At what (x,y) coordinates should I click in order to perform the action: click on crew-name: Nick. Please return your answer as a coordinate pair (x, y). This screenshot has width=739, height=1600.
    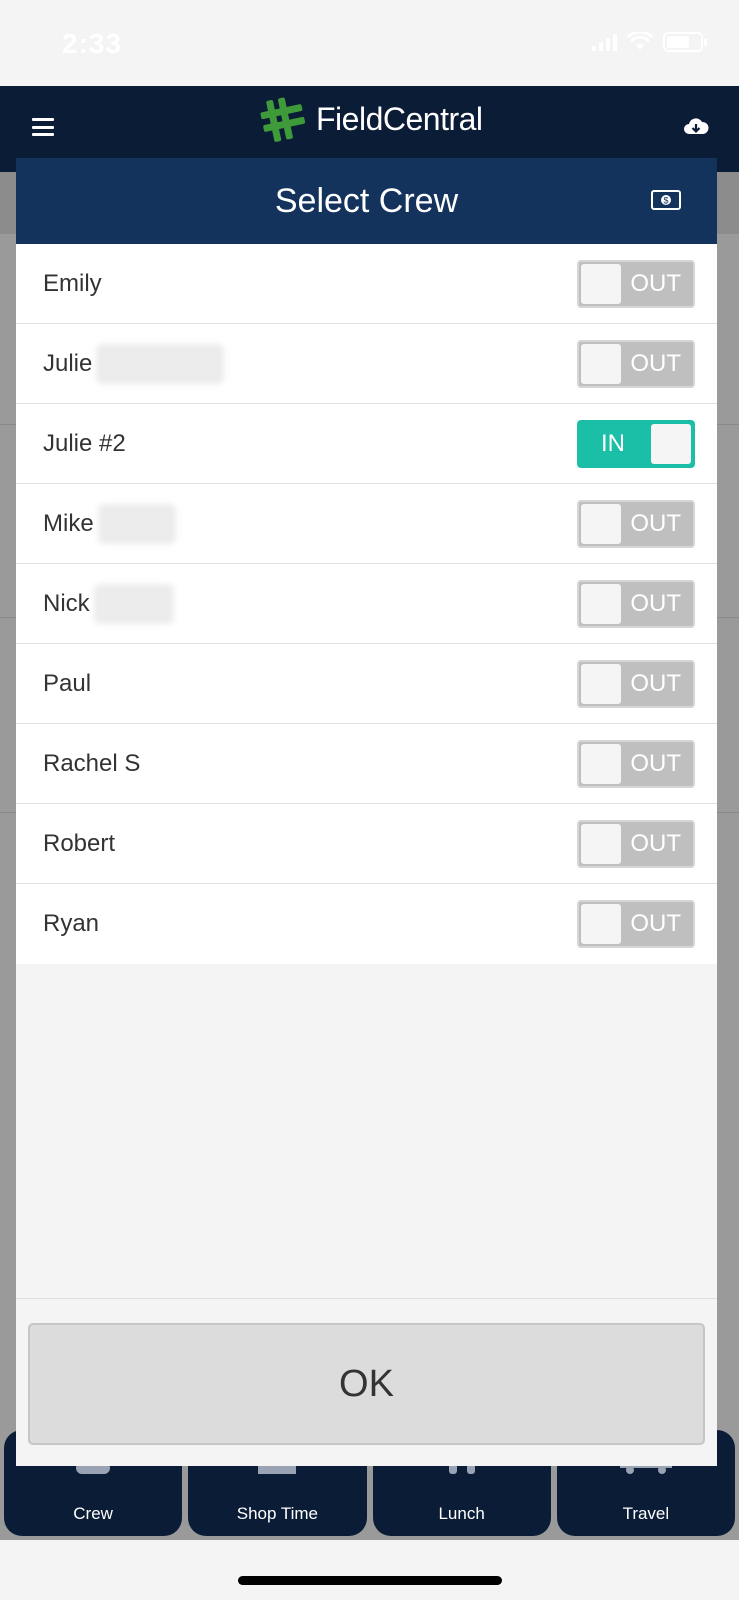
    Looking at the image, I should click on (108, 603).